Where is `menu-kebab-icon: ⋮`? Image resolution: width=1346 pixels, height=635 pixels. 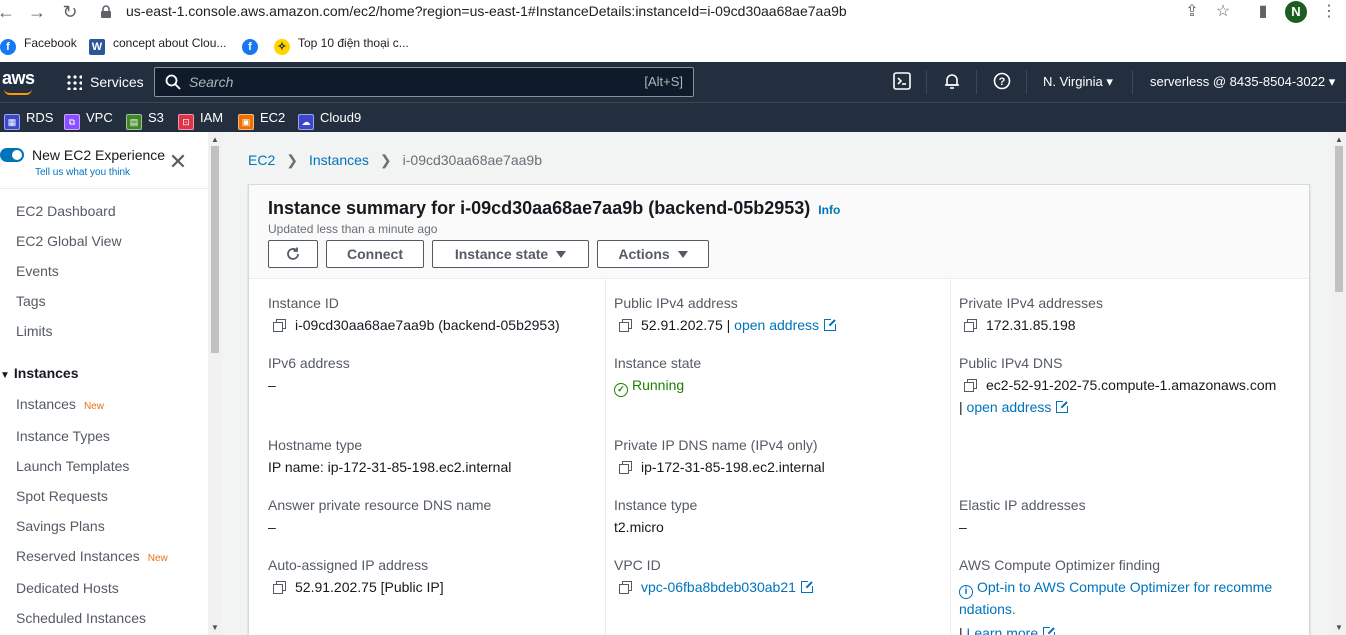 menu-kebab-icon: ⋮ is located at coordinates (1329, 12).